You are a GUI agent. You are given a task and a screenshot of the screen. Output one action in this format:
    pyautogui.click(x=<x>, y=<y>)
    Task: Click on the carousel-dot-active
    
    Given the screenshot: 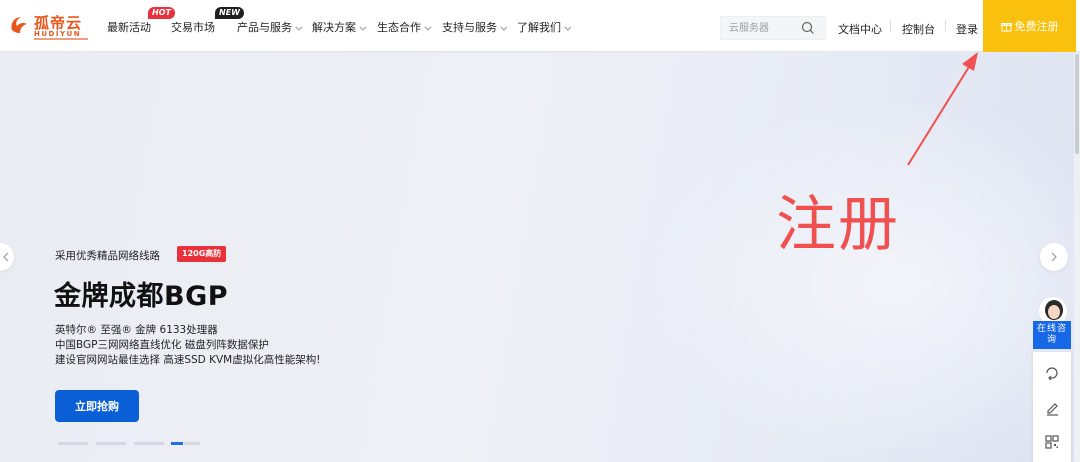 What is the action you would take?
    pyautogui.click(x=177, y=443)
    